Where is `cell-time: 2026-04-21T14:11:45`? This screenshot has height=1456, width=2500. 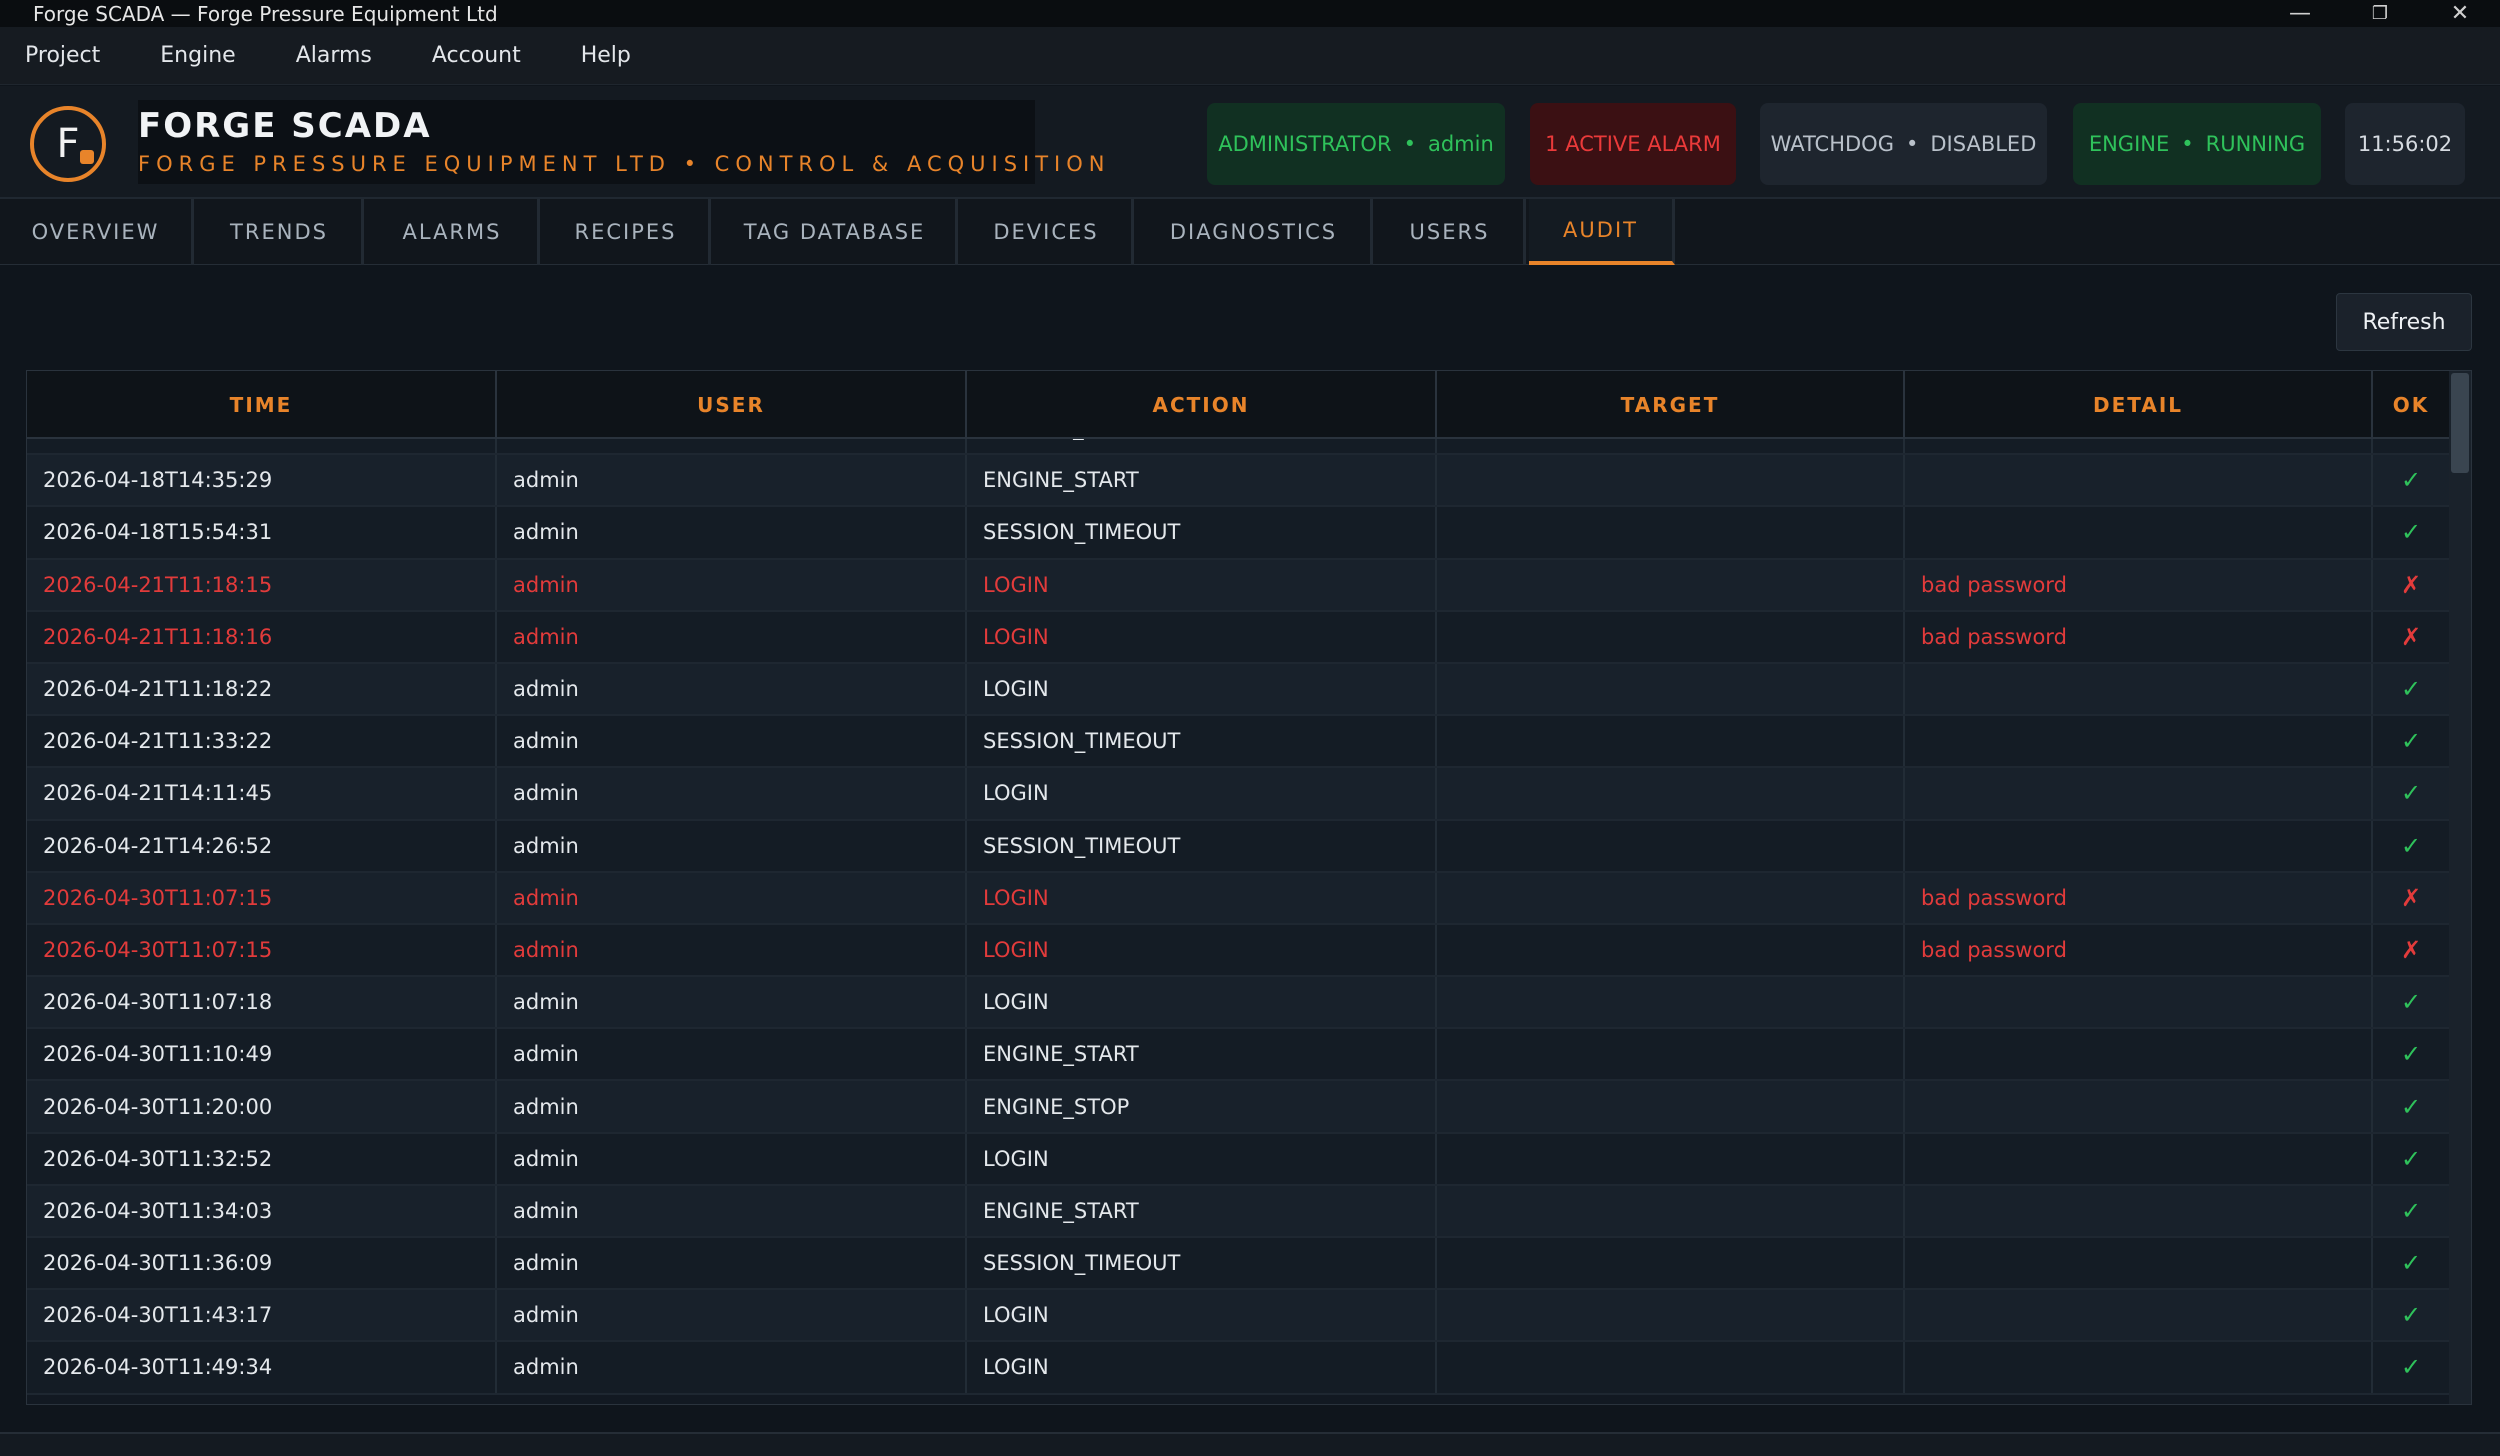
cell-time: 2026-04-21T14:11:45 is located at coordinates (262, 793).